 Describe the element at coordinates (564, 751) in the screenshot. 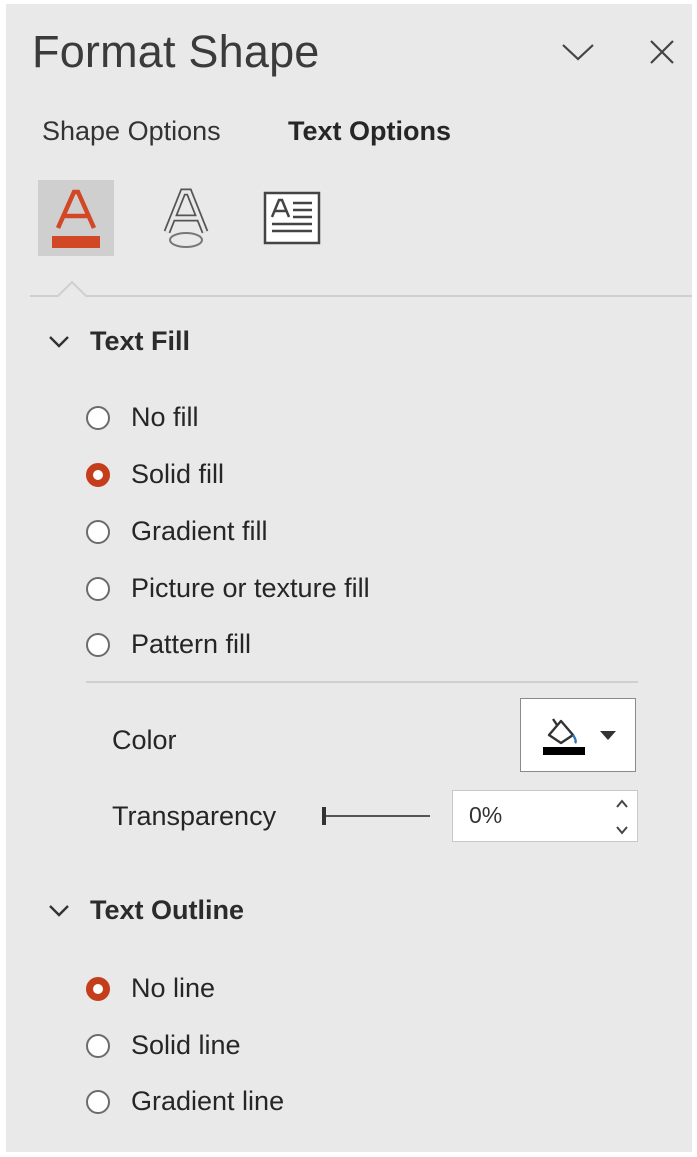

I see `current-color-swatch` at that location.